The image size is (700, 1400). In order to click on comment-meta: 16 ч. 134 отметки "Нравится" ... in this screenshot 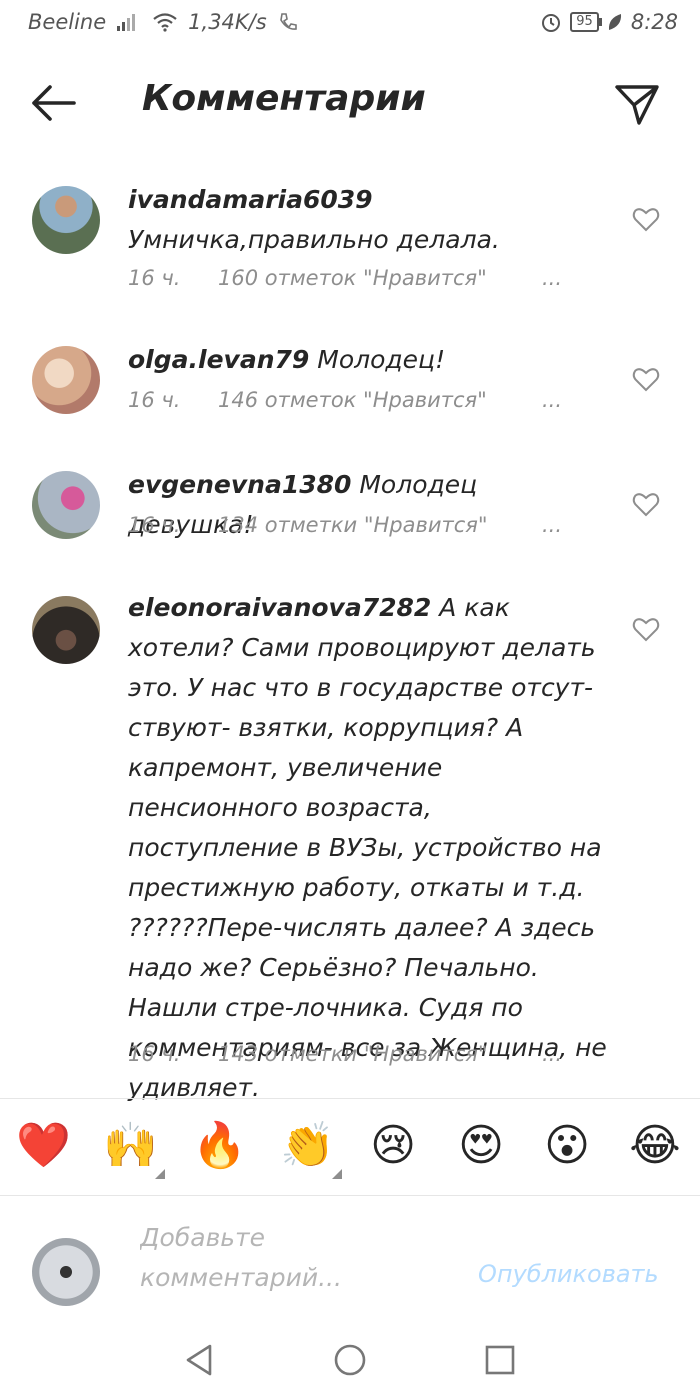, I will do `click(345, 525)`.